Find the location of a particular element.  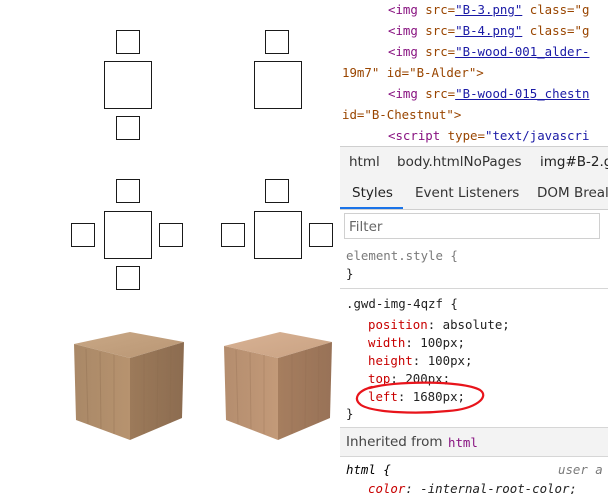

divider is located at coordinates (474, 288).